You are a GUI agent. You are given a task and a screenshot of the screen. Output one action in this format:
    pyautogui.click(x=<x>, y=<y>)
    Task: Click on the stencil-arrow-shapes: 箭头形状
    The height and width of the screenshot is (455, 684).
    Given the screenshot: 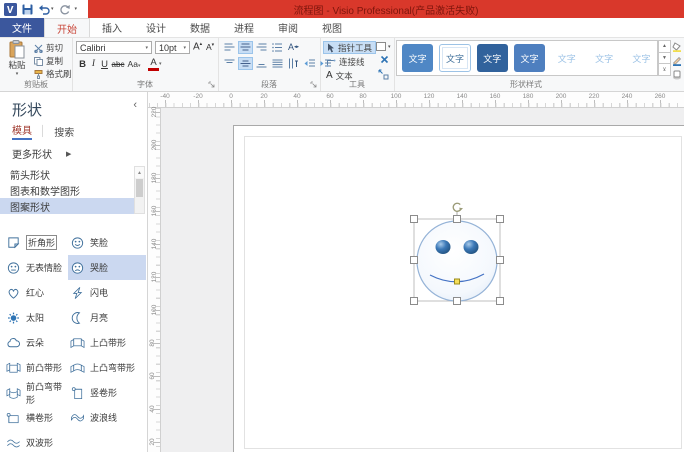 What is the action you would take?
    pyautogui.click(x=67, y=174)
    